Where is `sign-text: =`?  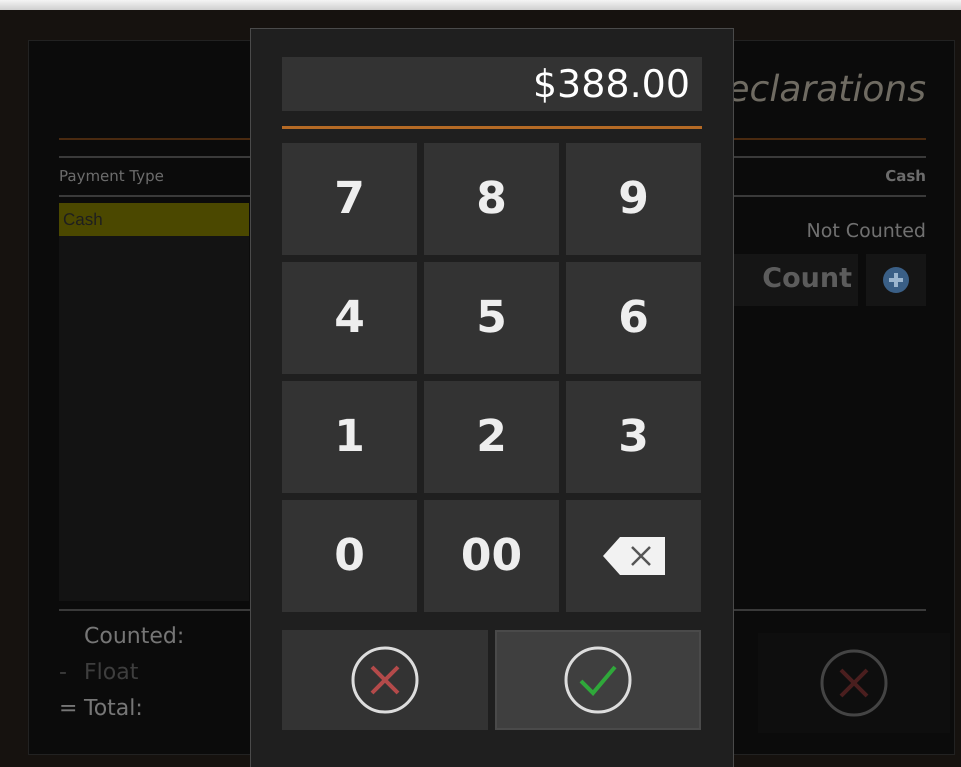
sign-text: = is located at coordinates (68, 709).